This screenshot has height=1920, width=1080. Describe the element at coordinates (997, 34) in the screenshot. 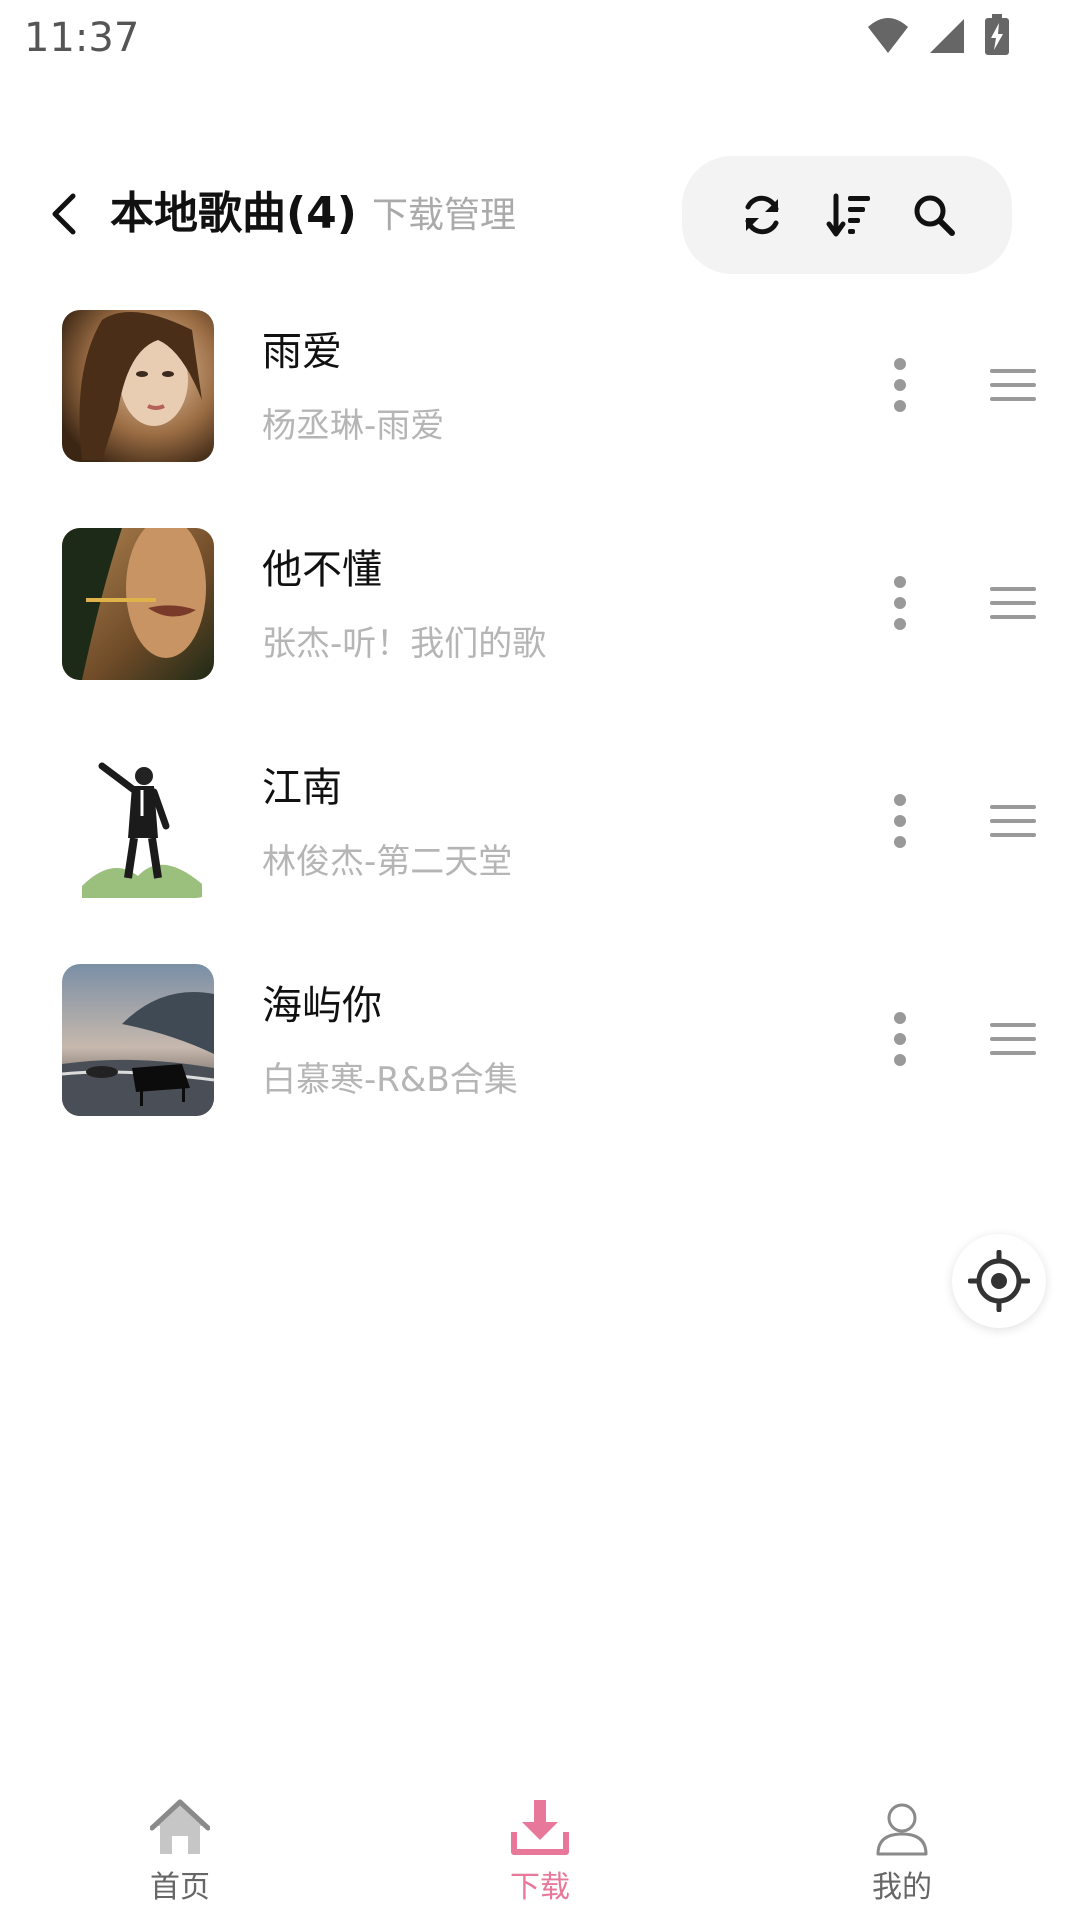

I see `battery-charging-icon` at that location.